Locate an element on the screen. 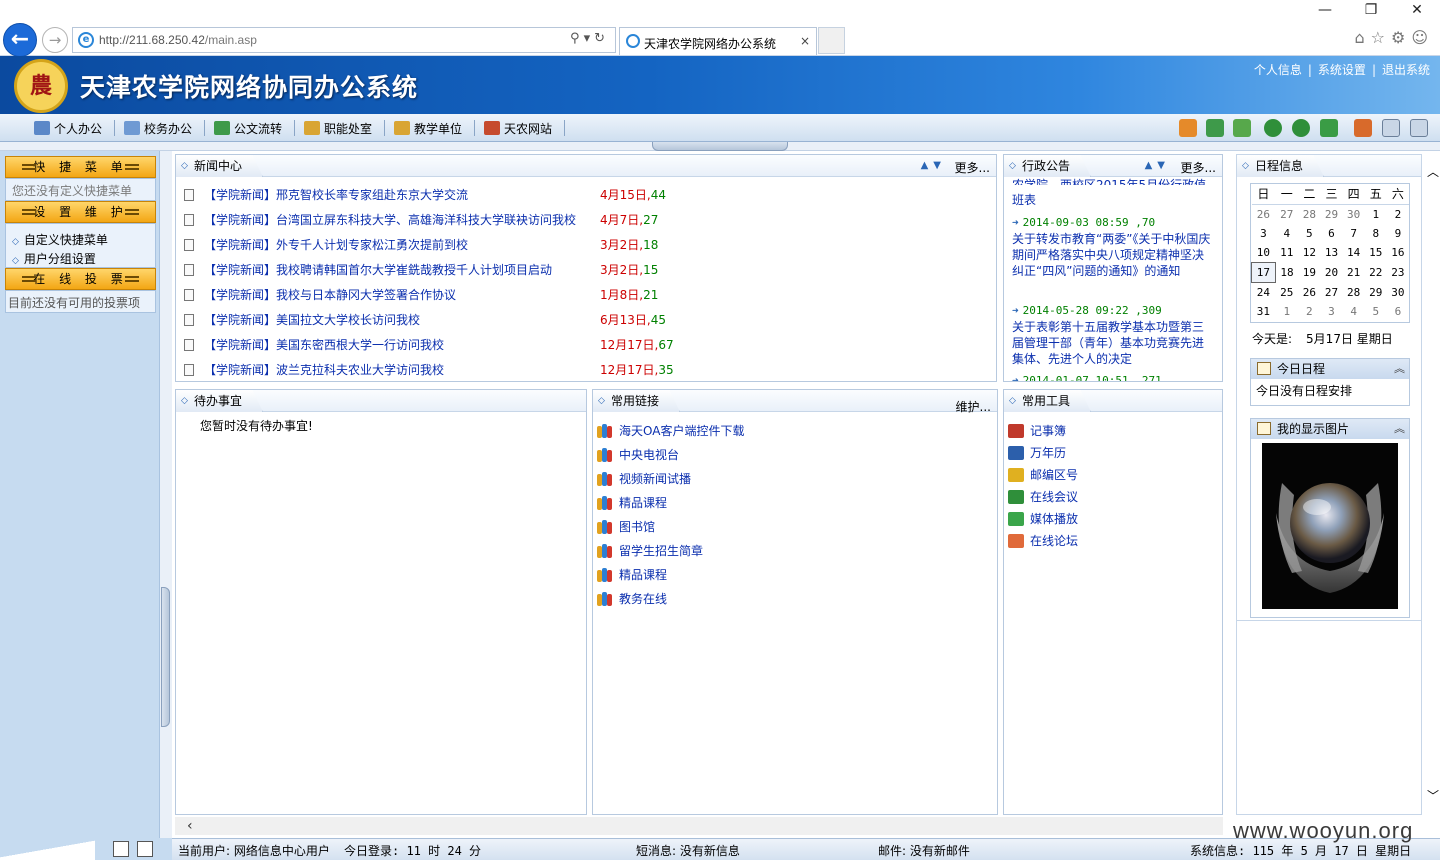 The width and height of the screenshot is (1440, 860). calendar-day: 12 is located at coordinates (1309, 253).